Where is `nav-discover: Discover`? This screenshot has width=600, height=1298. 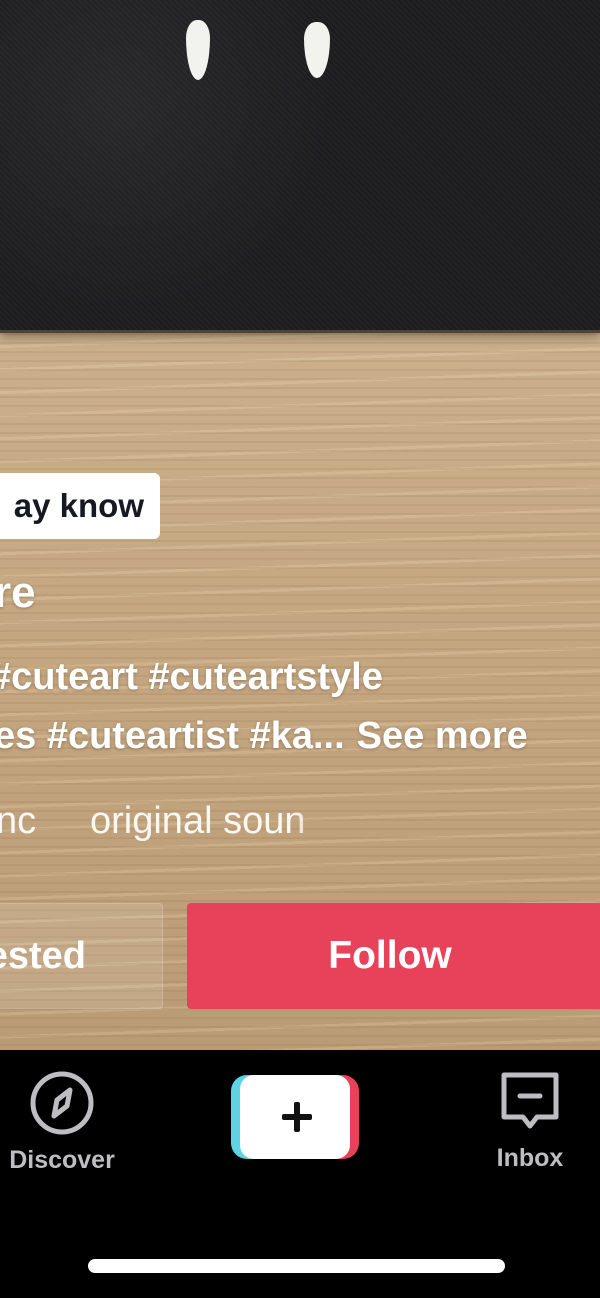 nav-discover: Discover is located at coordinates (62, 1122).